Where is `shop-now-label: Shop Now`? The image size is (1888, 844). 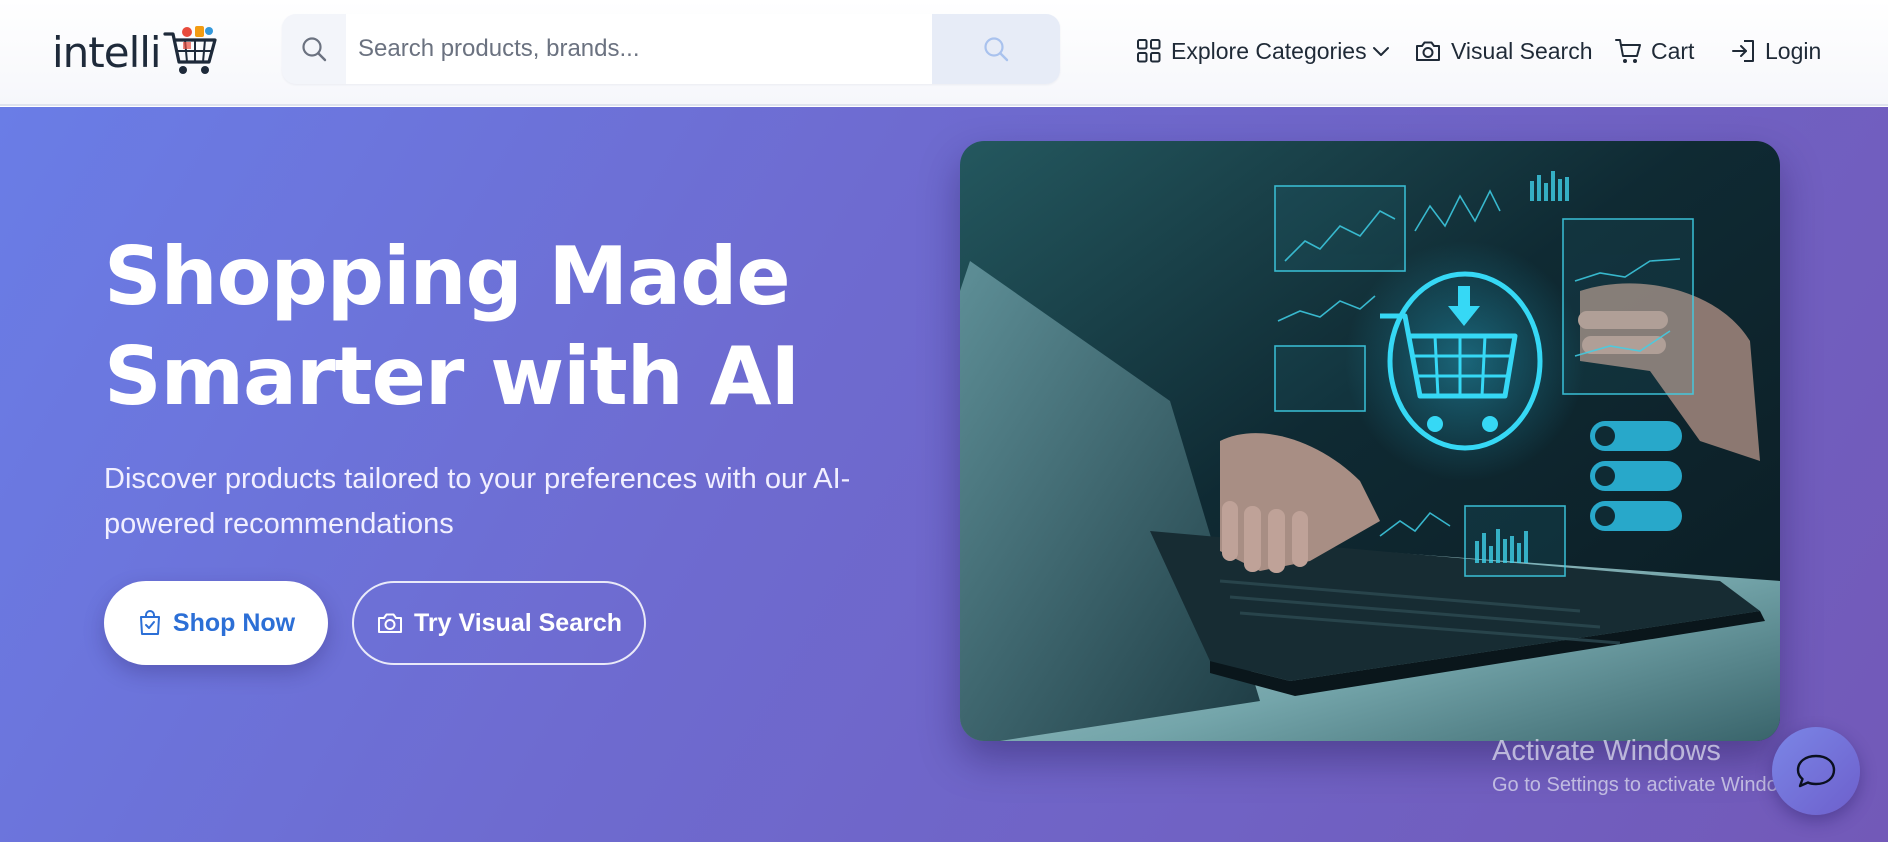
shop-now-label: Shop Now is located at coordinates (234, 622).